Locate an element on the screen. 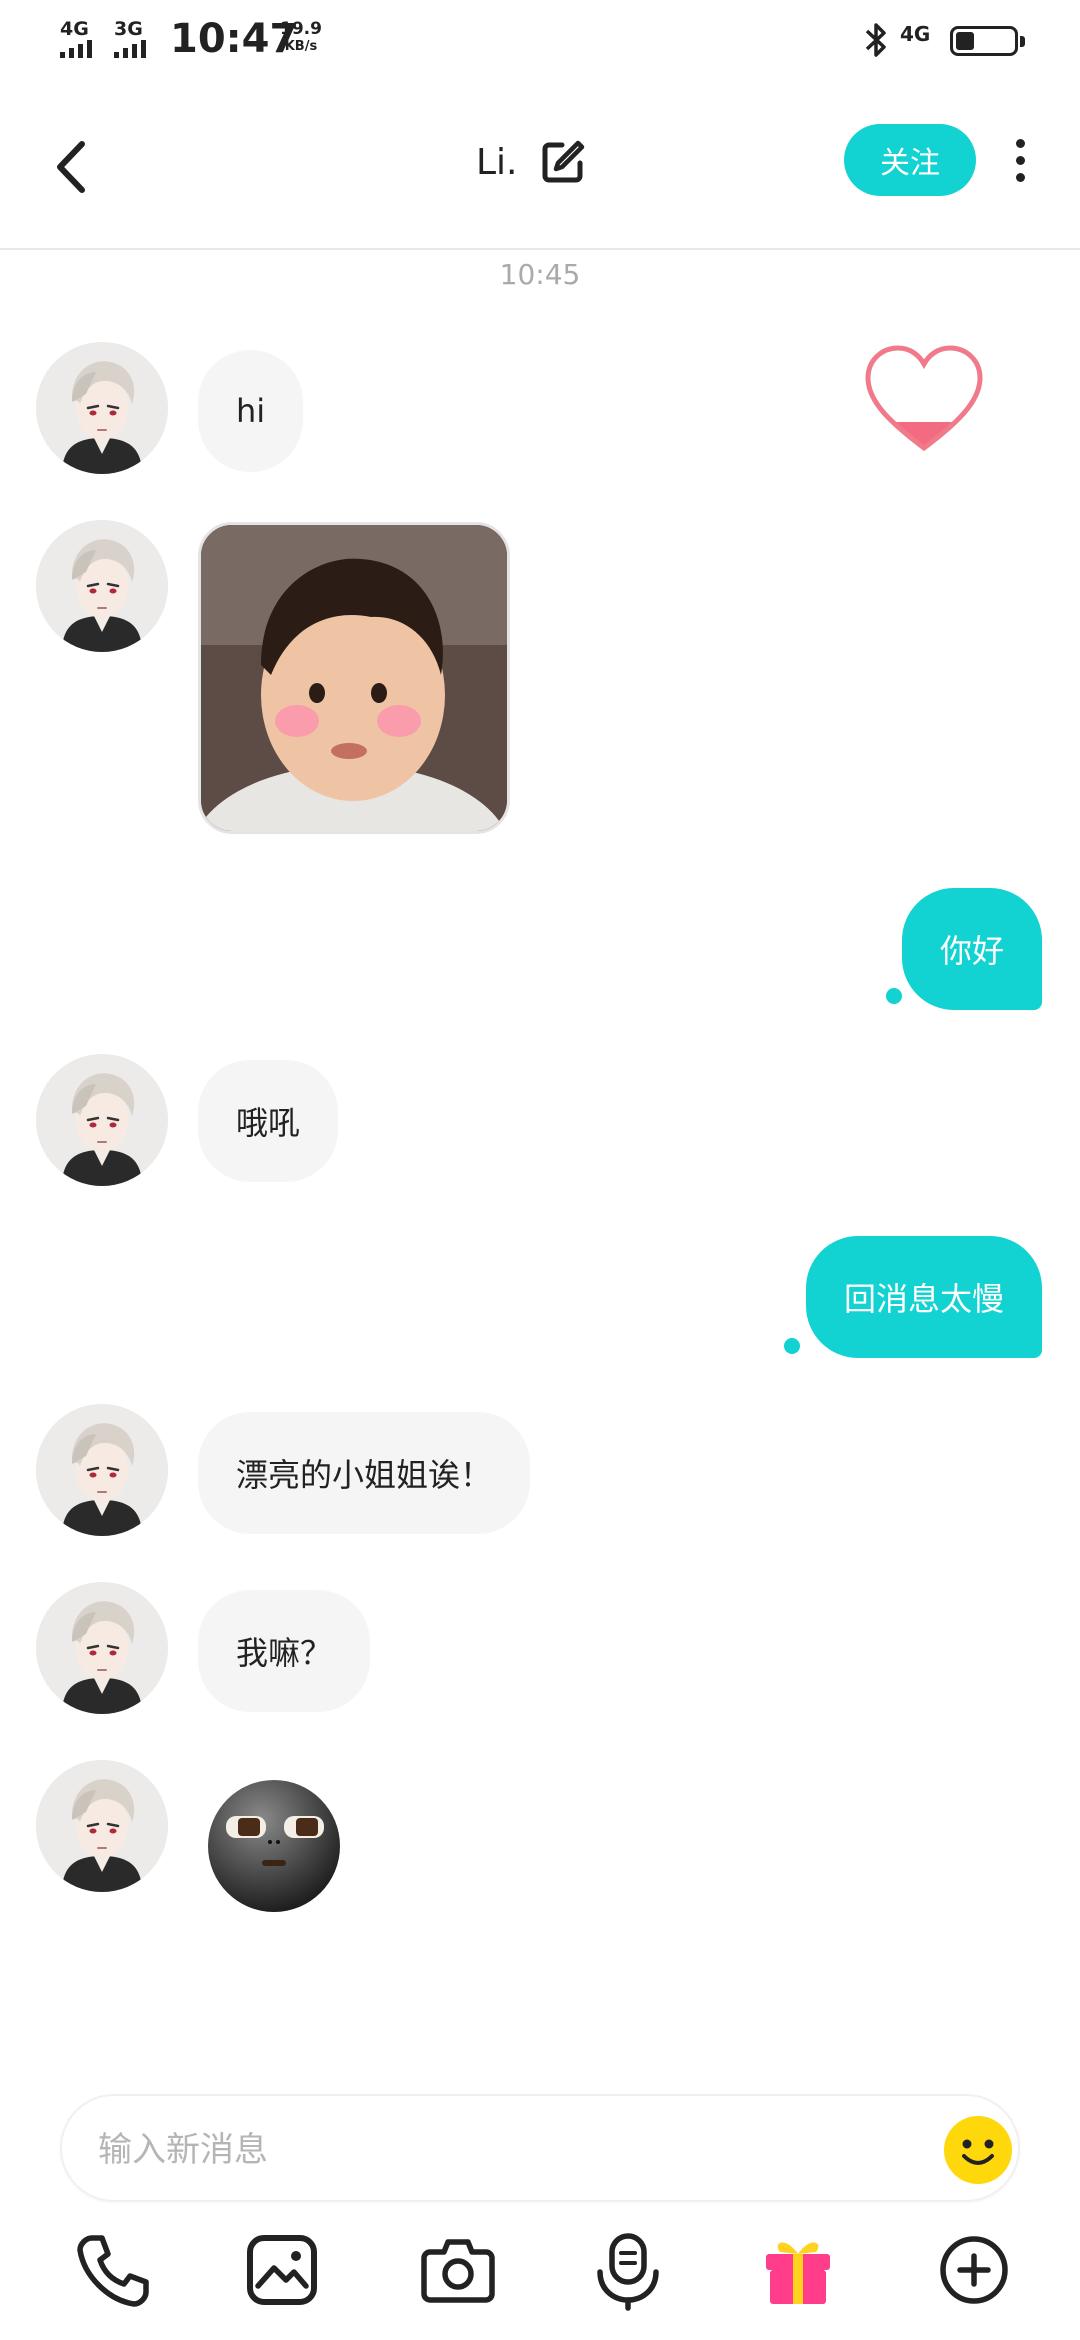 Image resolution: width=1080 pixels, height=2340 pixels. message-input-container is located at coordinates (540, 2148).